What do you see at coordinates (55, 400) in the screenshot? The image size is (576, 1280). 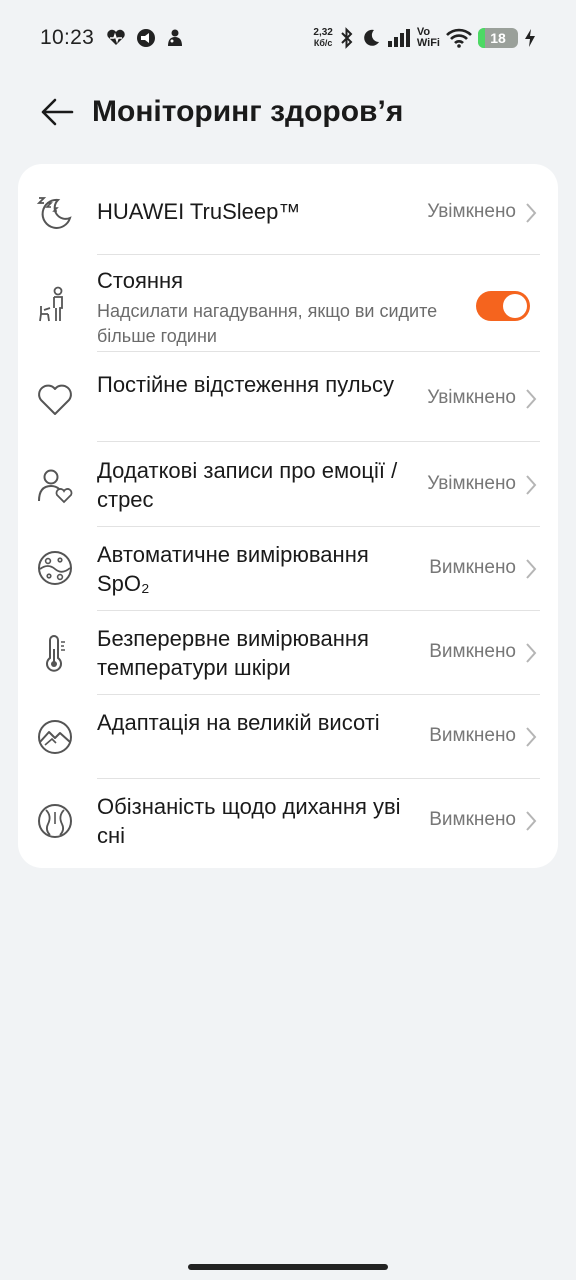 I see `heart-icon` at bounding box center [55, 400].